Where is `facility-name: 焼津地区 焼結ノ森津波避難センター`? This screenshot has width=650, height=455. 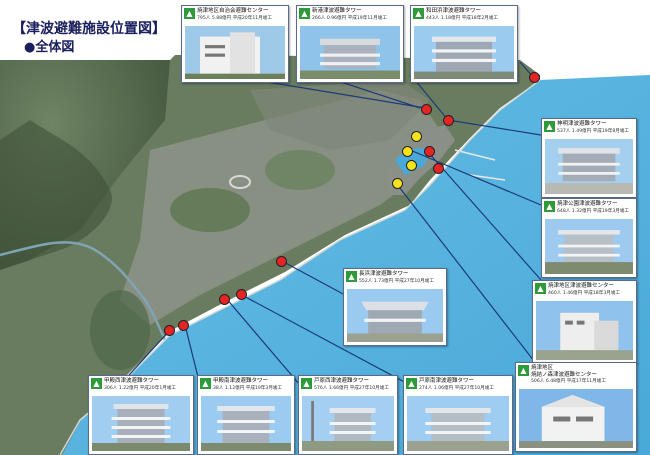 facility-name: 焼津地区 焼結ノ森津波避難センター is located at coordinates (564, 371).